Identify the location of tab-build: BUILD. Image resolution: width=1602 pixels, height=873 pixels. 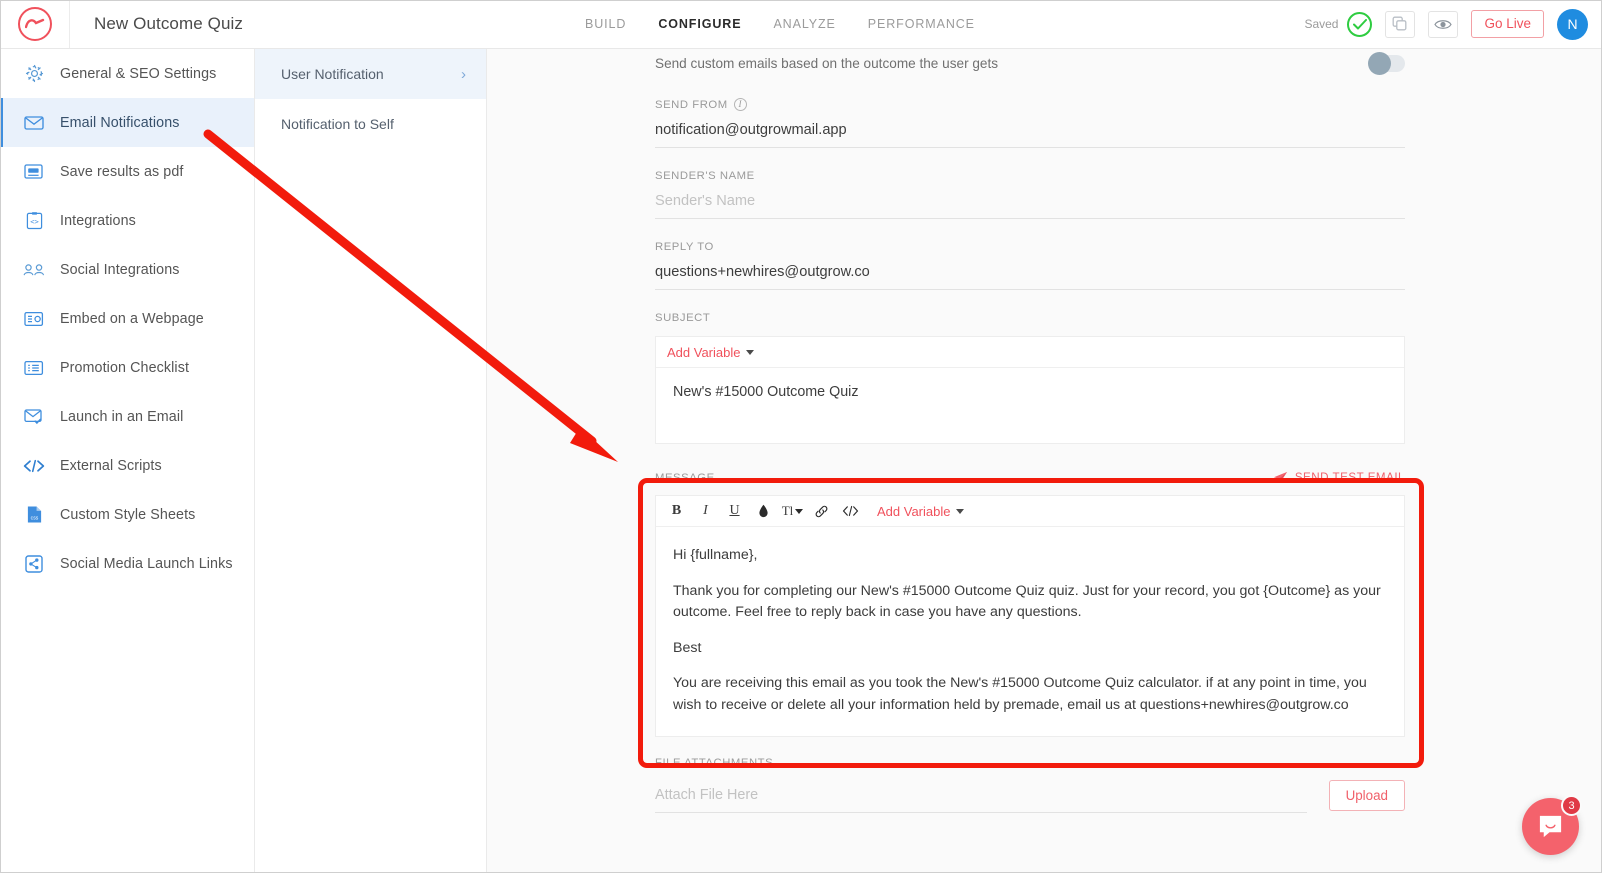
(605, 24).